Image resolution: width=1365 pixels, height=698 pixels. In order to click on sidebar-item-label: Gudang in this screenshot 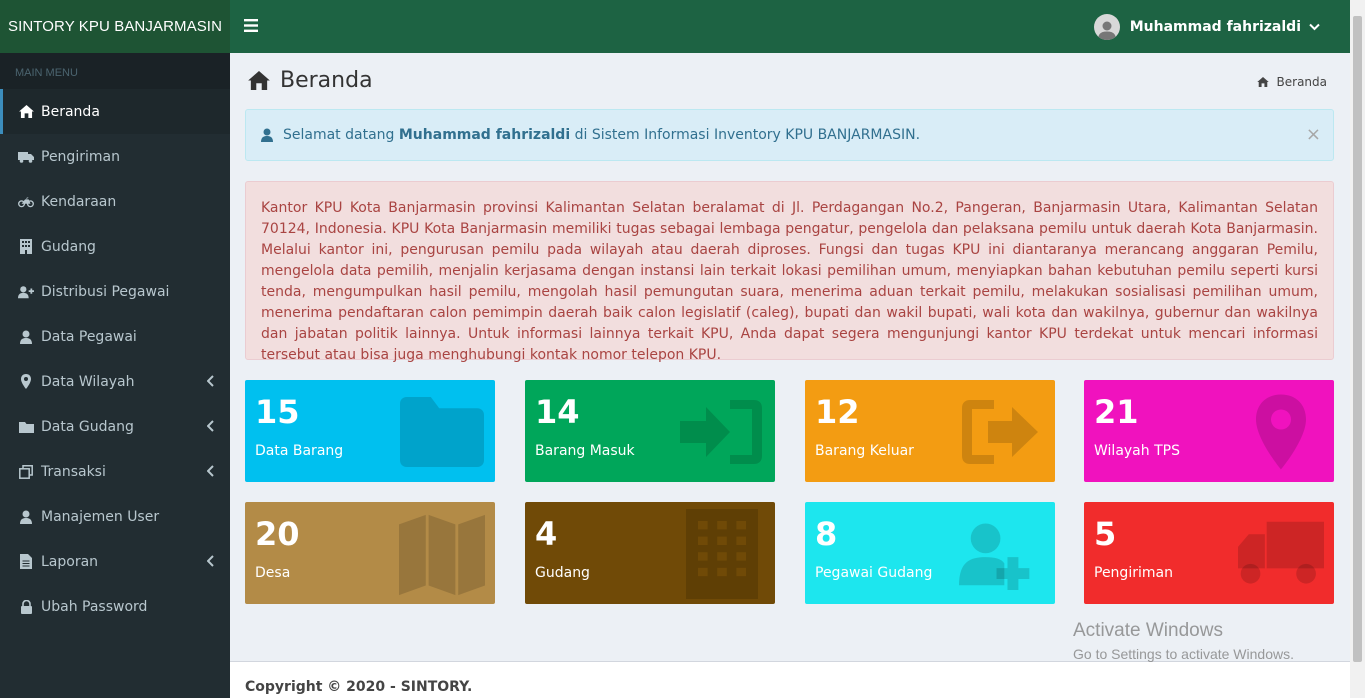, I will do `click(68, 246)`.